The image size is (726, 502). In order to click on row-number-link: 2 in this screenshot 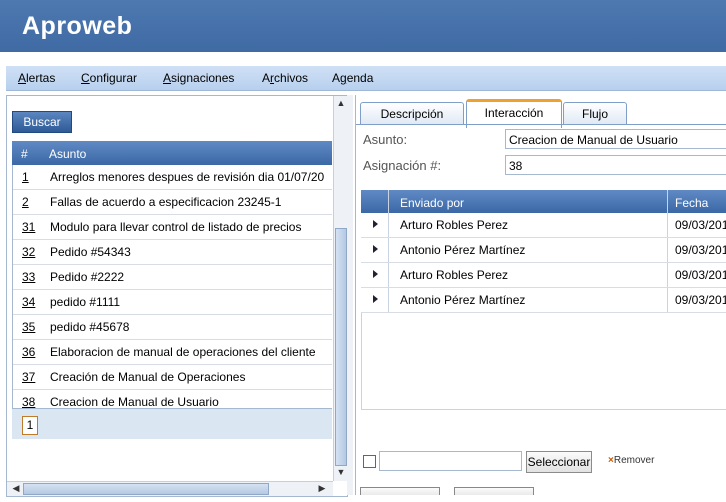, I will do `click(25, 202)`.